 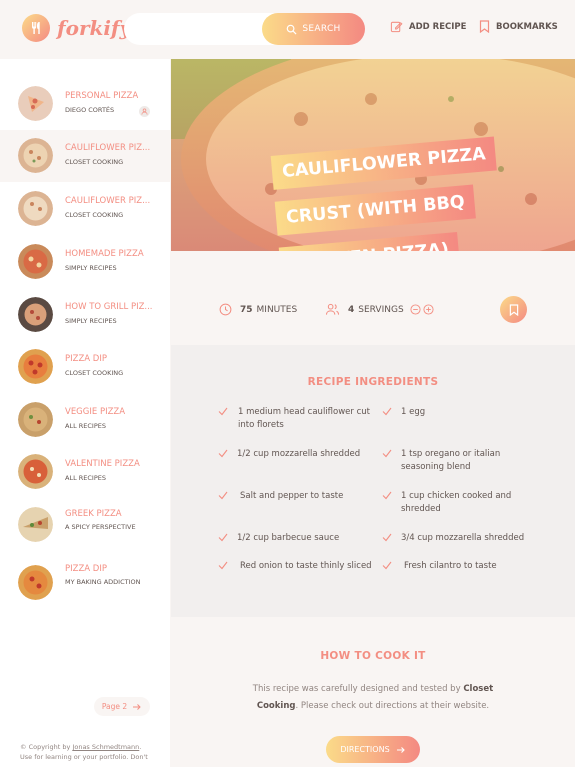 I want to click on result-item: PERSONAL PIZZA DIEGO CORTÉS, so click(x=85, y=104).